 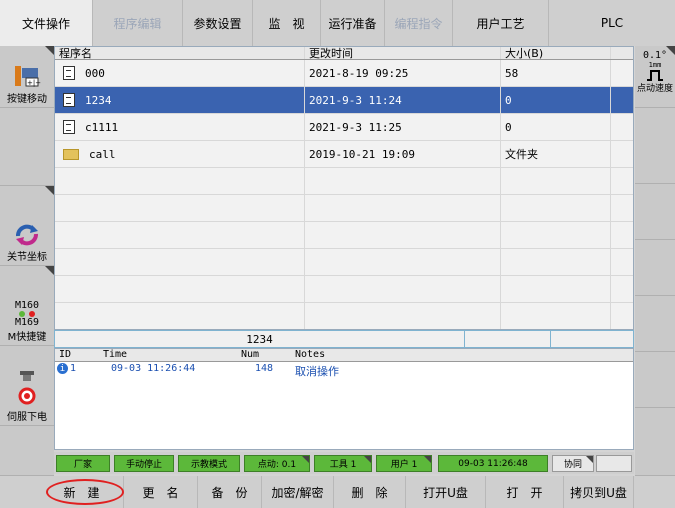 I want to click on file-time: 2019-10-21 19:09, so click(x=403, y=154).